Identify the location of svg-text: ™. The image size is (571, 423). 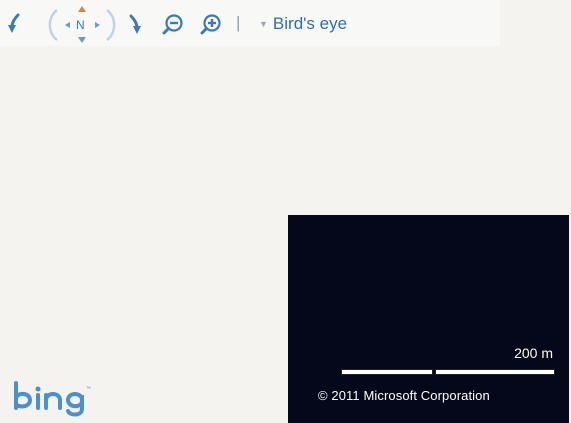
(88, 389).